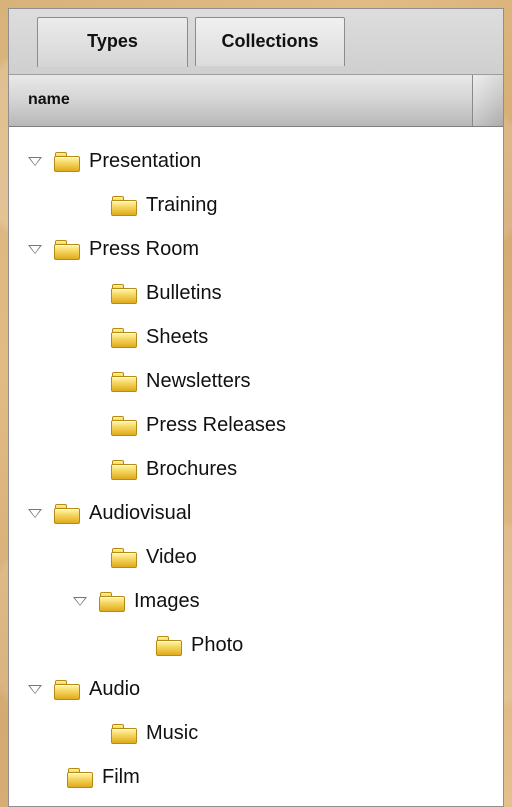 This screenshot has height=807, width=512. I want to click on tree-item-label: Bulletins, so click(184, 293).